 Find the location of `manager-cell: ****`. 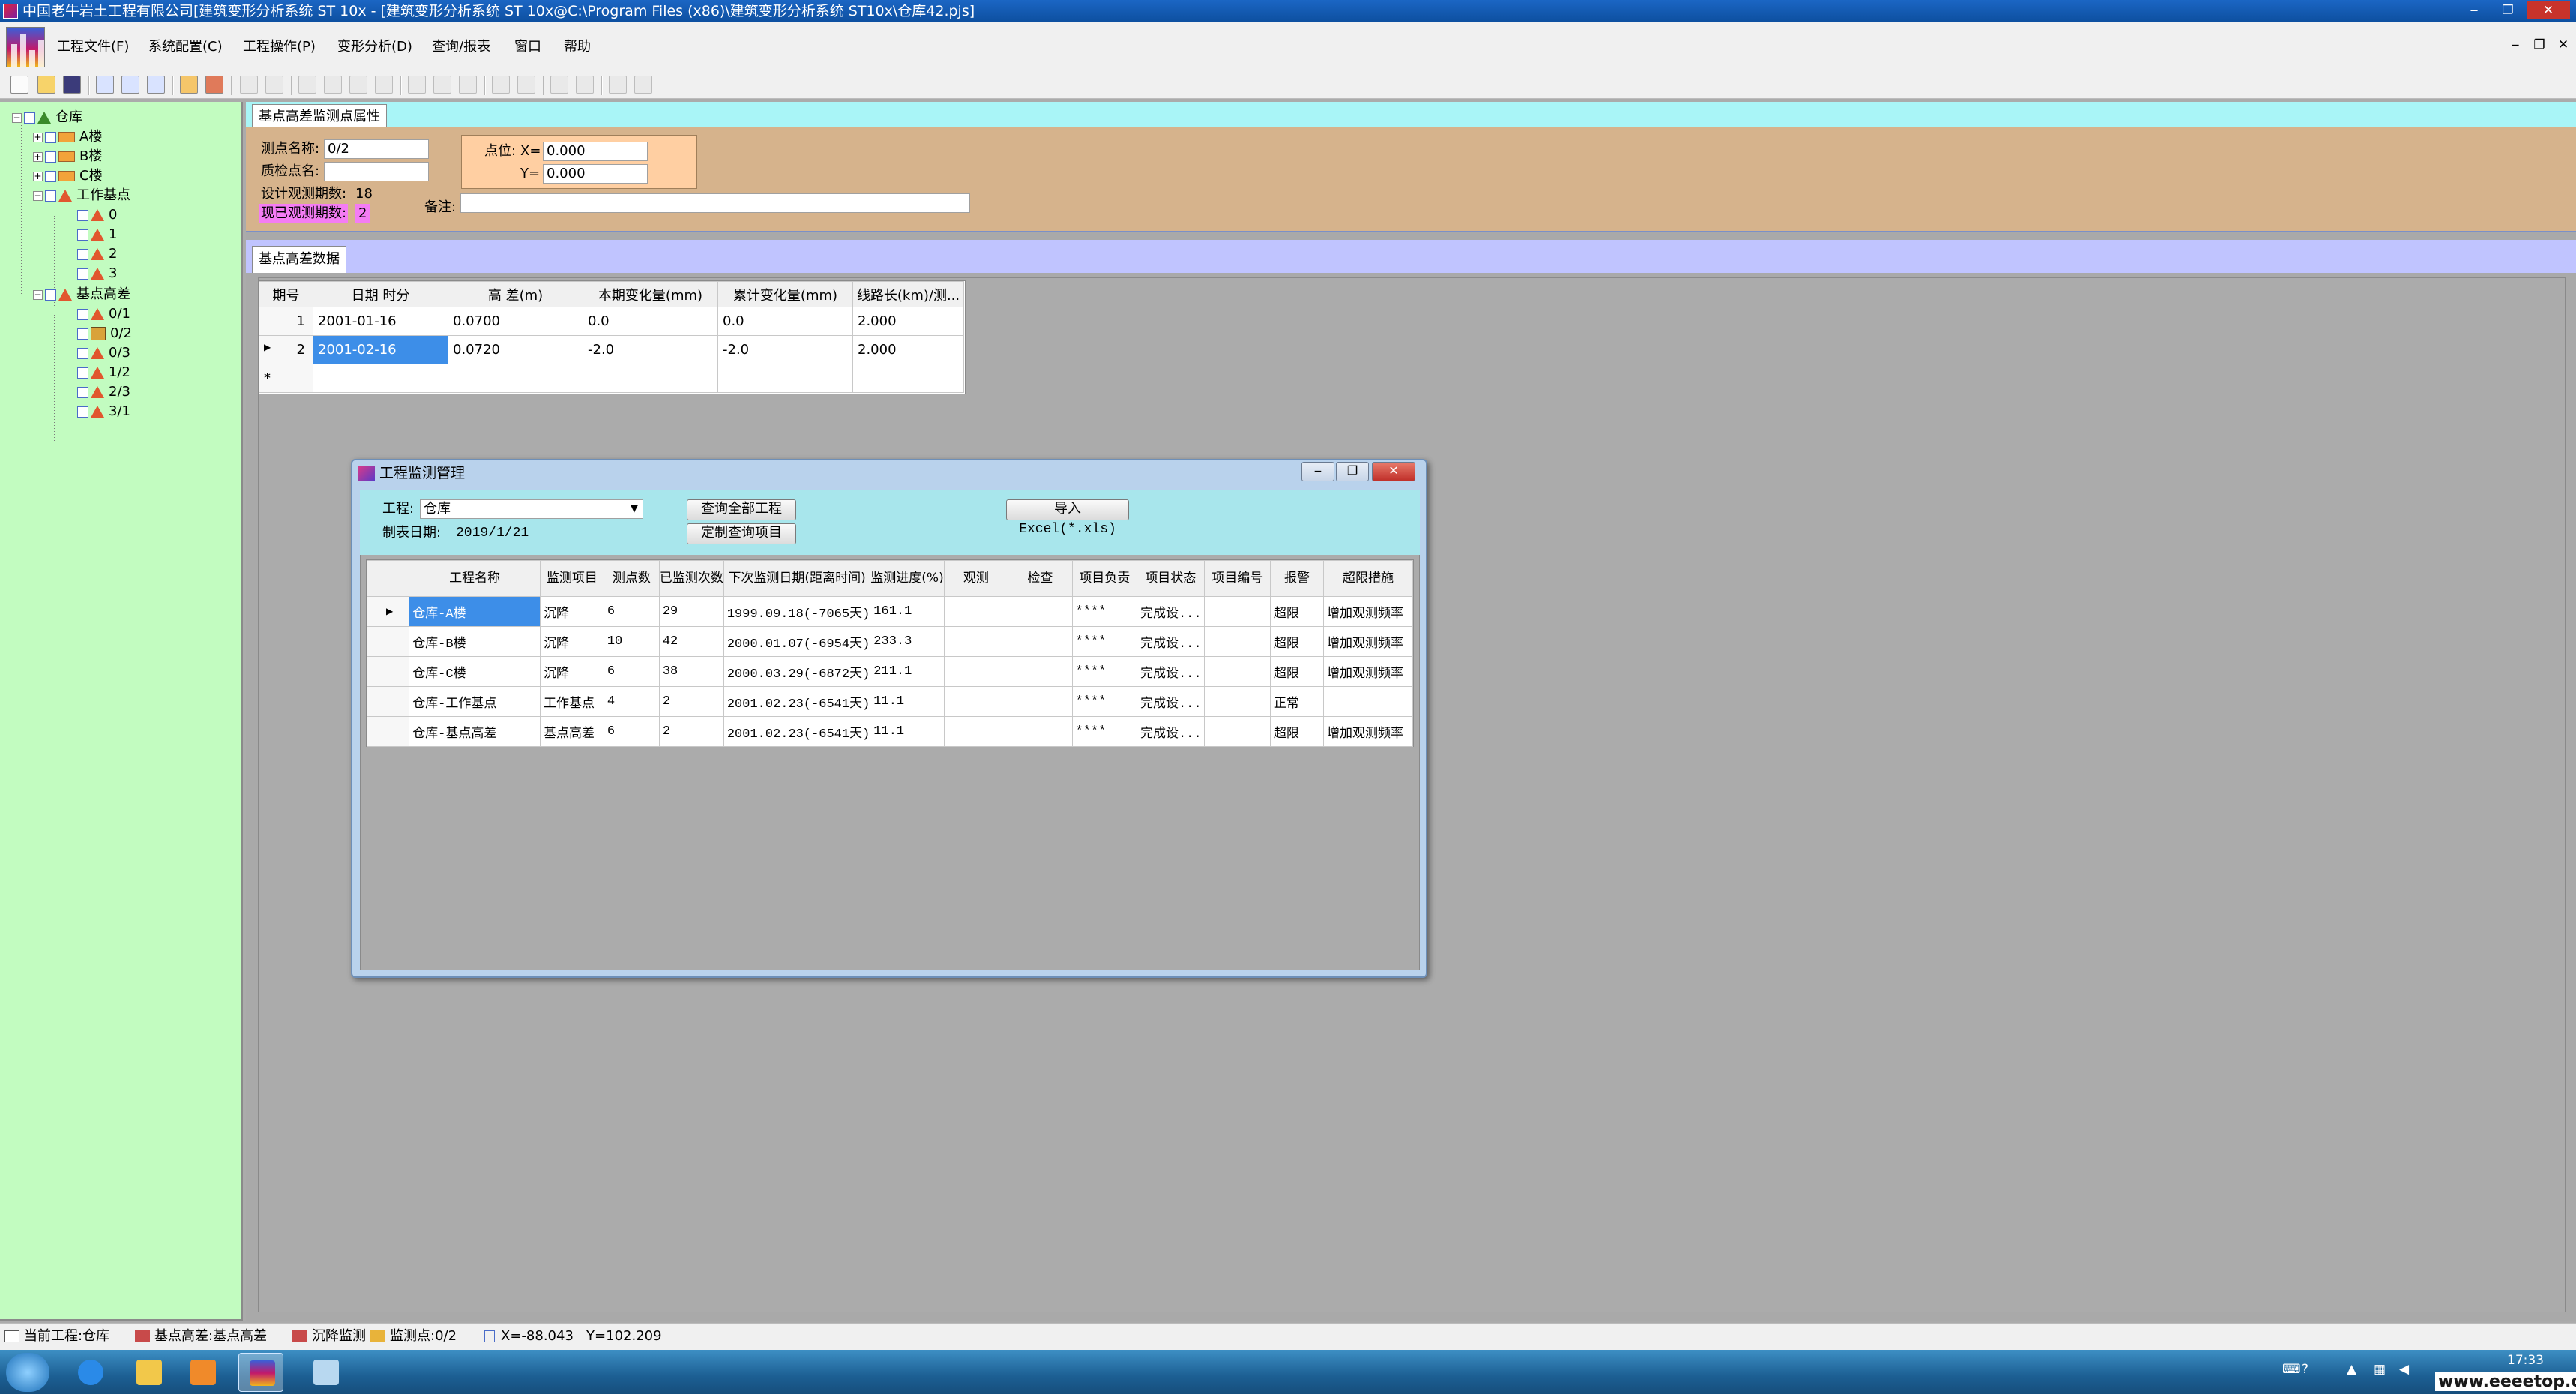

manager-cell: **** is located at coordinates (1104, 641).